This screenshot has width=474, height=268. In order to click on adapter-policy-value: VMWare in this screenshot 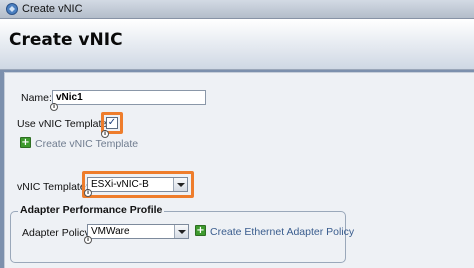, I will do `click(110, 231)`.